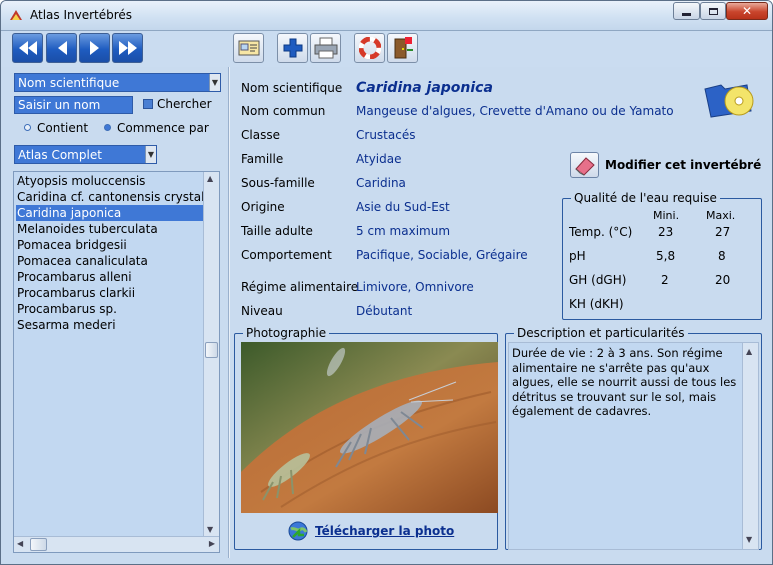 This screenshot has height=565, width=773. I want to click on atlas-select: Atlas Complet ▼, so click(85, 154).